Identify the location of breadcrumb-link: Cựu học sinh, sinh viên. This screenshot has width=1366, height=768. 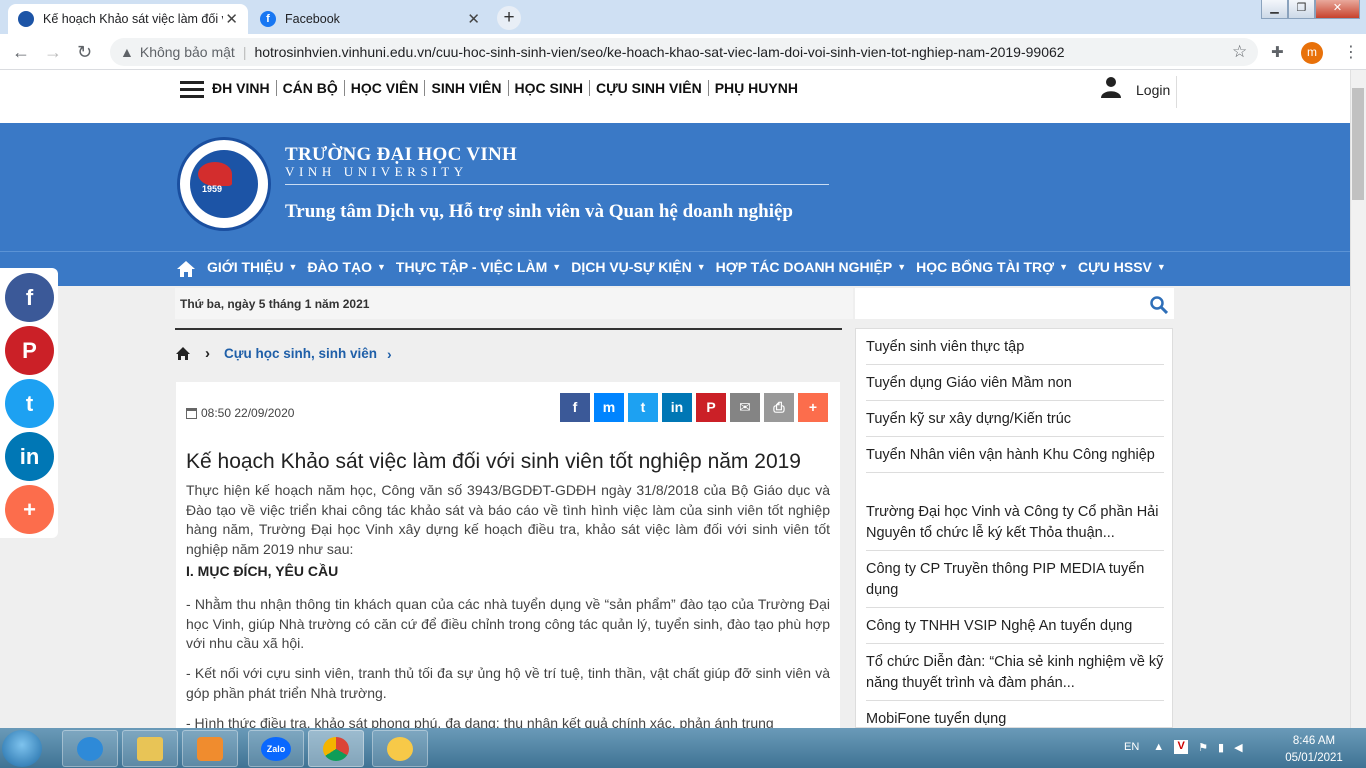
(300, 353).